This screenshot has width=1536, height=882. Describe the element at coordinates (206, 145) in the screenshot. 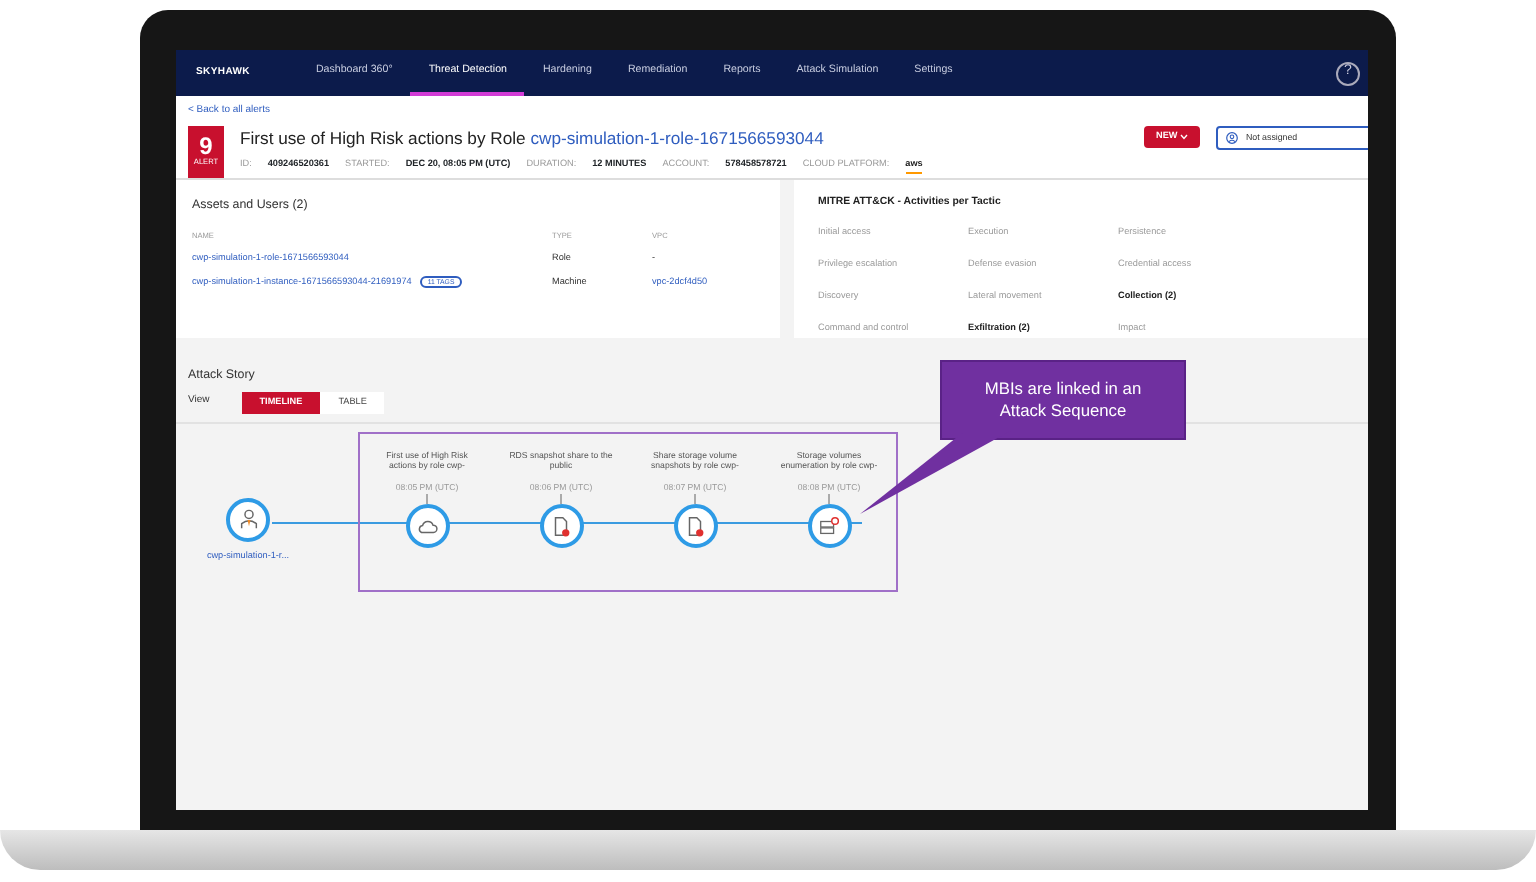

I see `alert-count: 9` at that location.